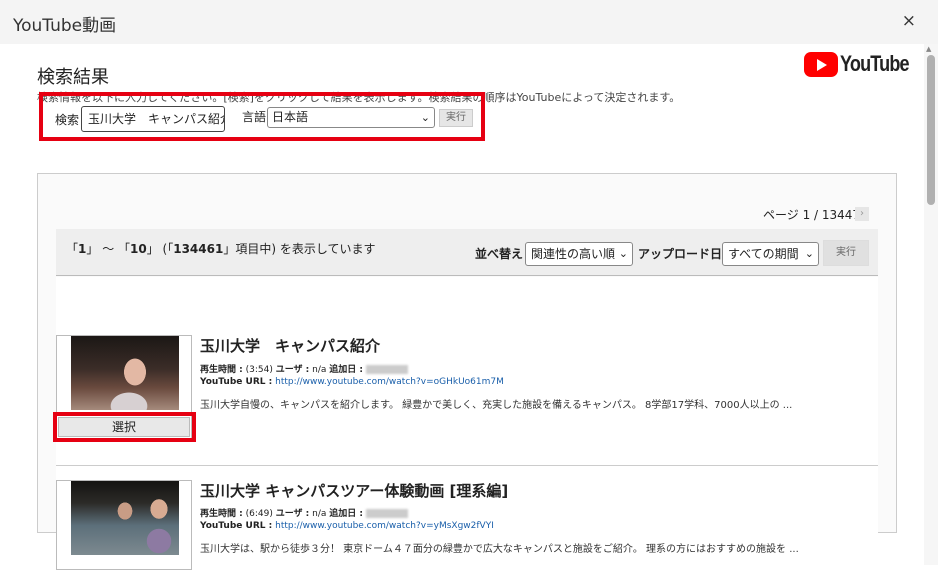 The height and width of the screenshot is (570, 938). Describe the element at coordinates (259, 514) in the screenshot. I see `duration-value: (6:49)` at that location.